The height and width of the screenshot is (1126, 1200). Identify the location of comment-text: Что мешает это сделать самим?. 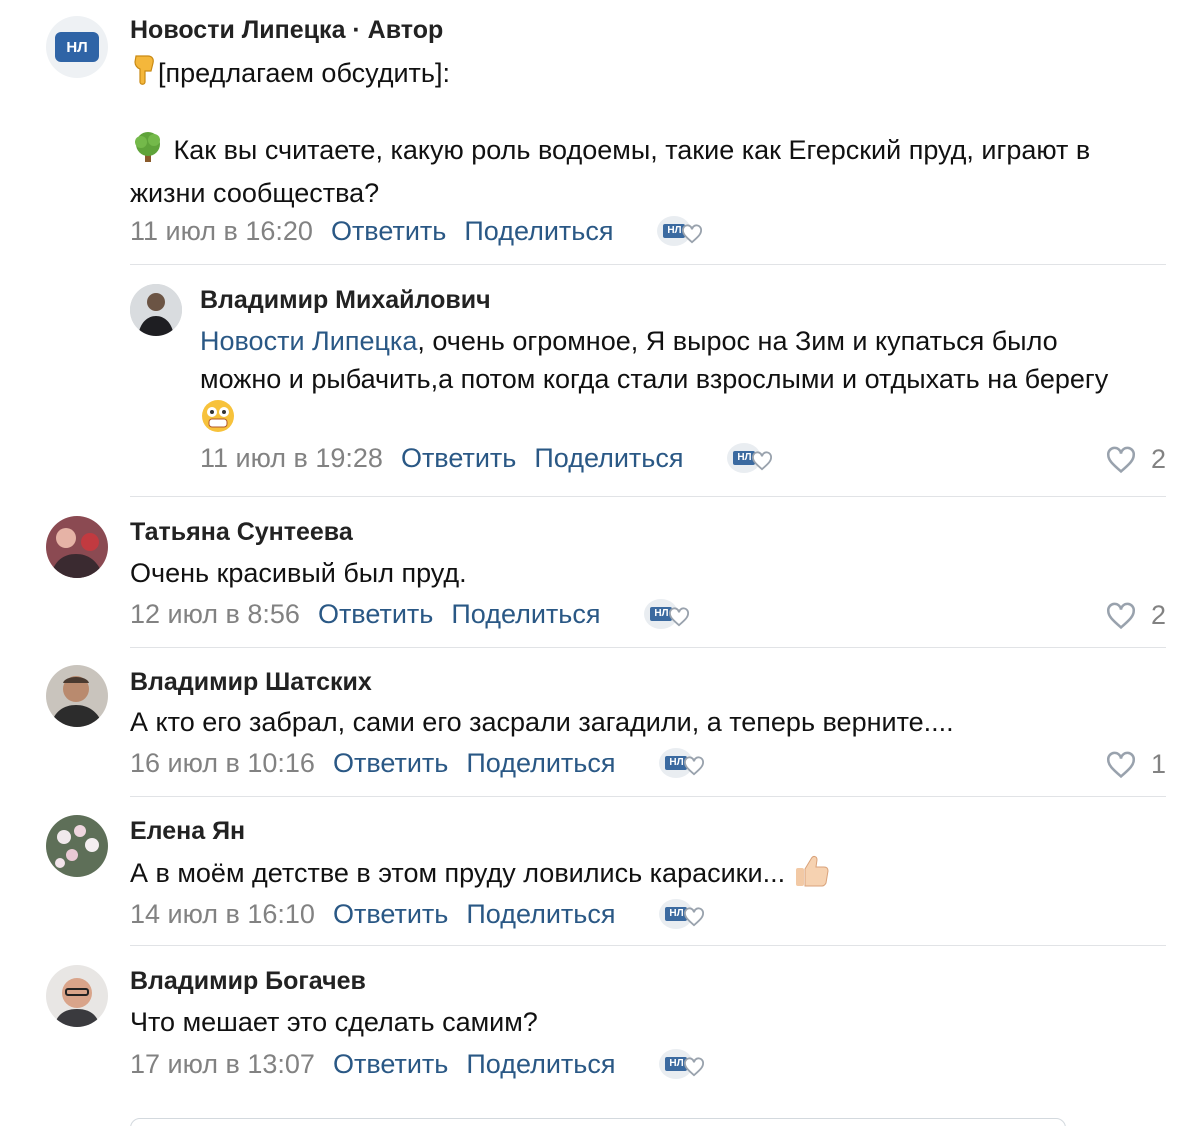
(334, 1022).